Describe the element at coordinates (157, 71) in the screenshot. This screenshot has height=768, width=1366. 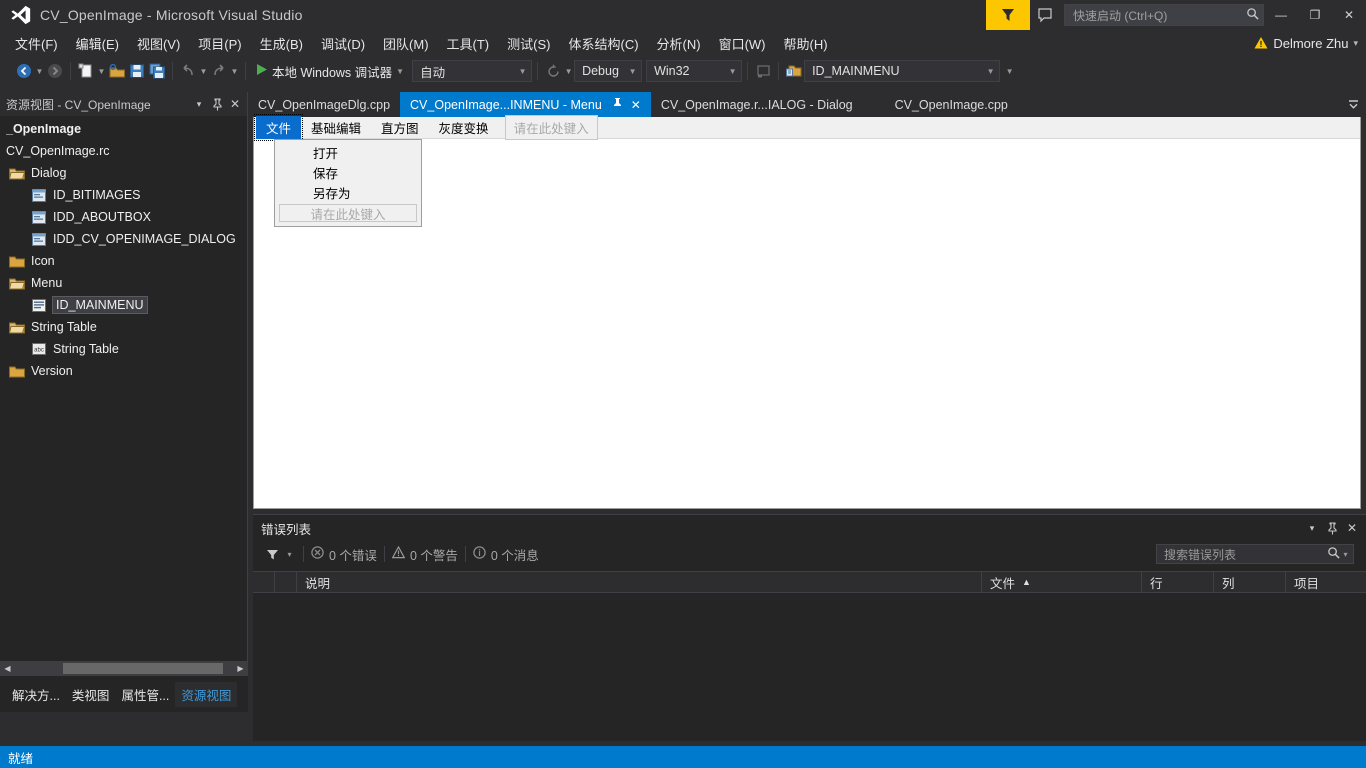
I see `save-all-icon` at that location.